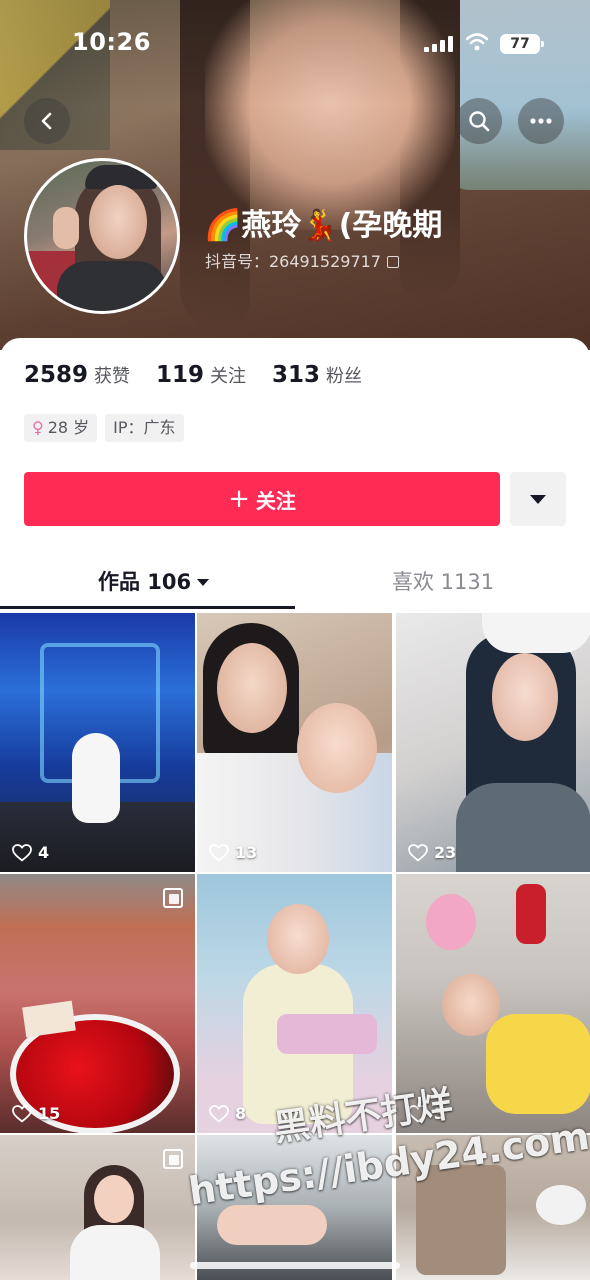  I want to click on video-thumbnail: 23, so click(493, 742).